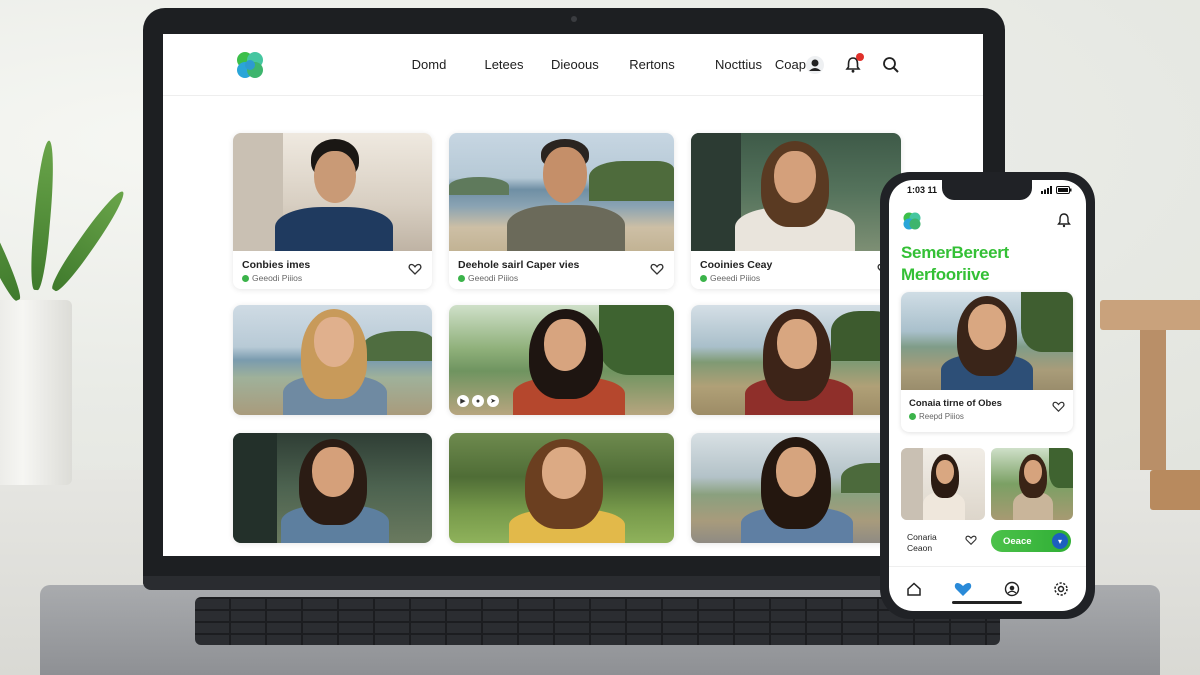 This screenshot has width=1200, height=675. I want to click on profile-card: Cooinies Ceay Geeedi Piiios, so click(796, 211).